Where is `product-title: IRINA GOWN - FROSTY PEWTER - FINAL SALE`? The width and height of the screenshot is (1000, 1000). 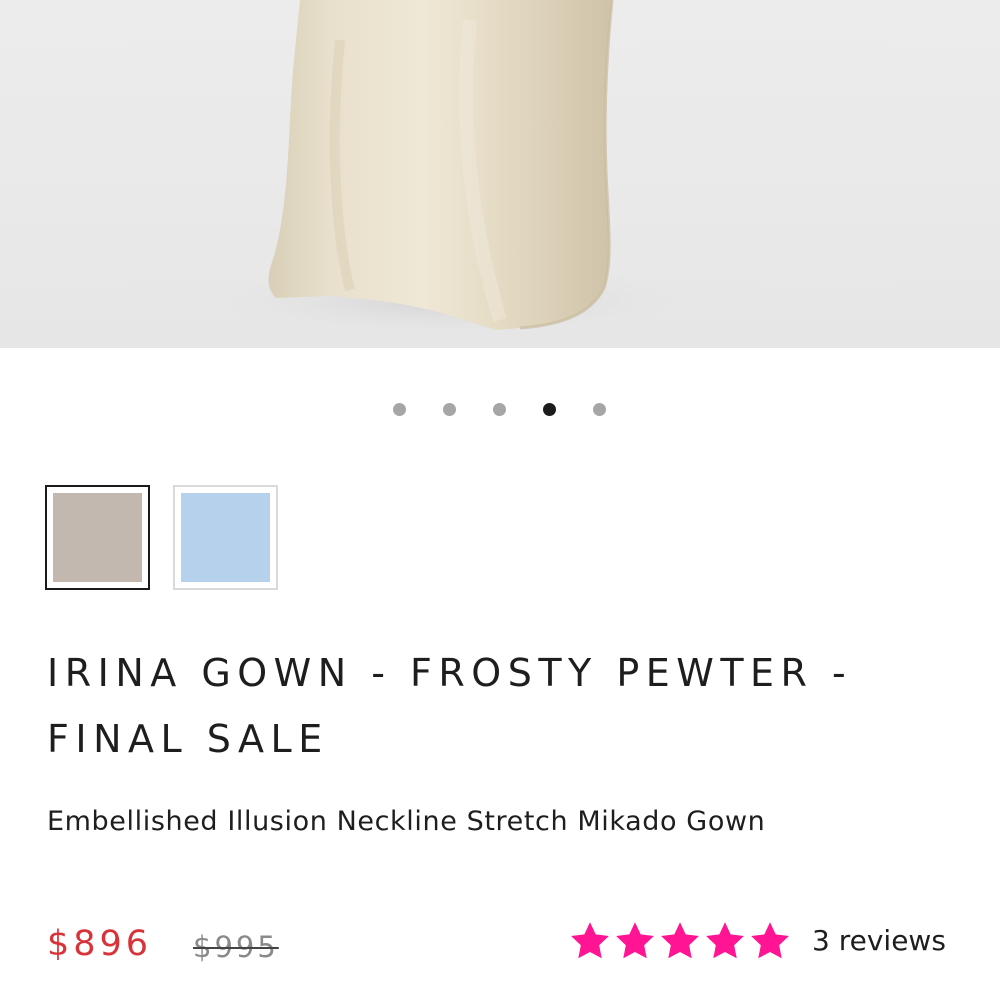 product-title: IRINA GOWN - FROSTY PEWTER - FINAL SALE is located at coordinates (450, 706).